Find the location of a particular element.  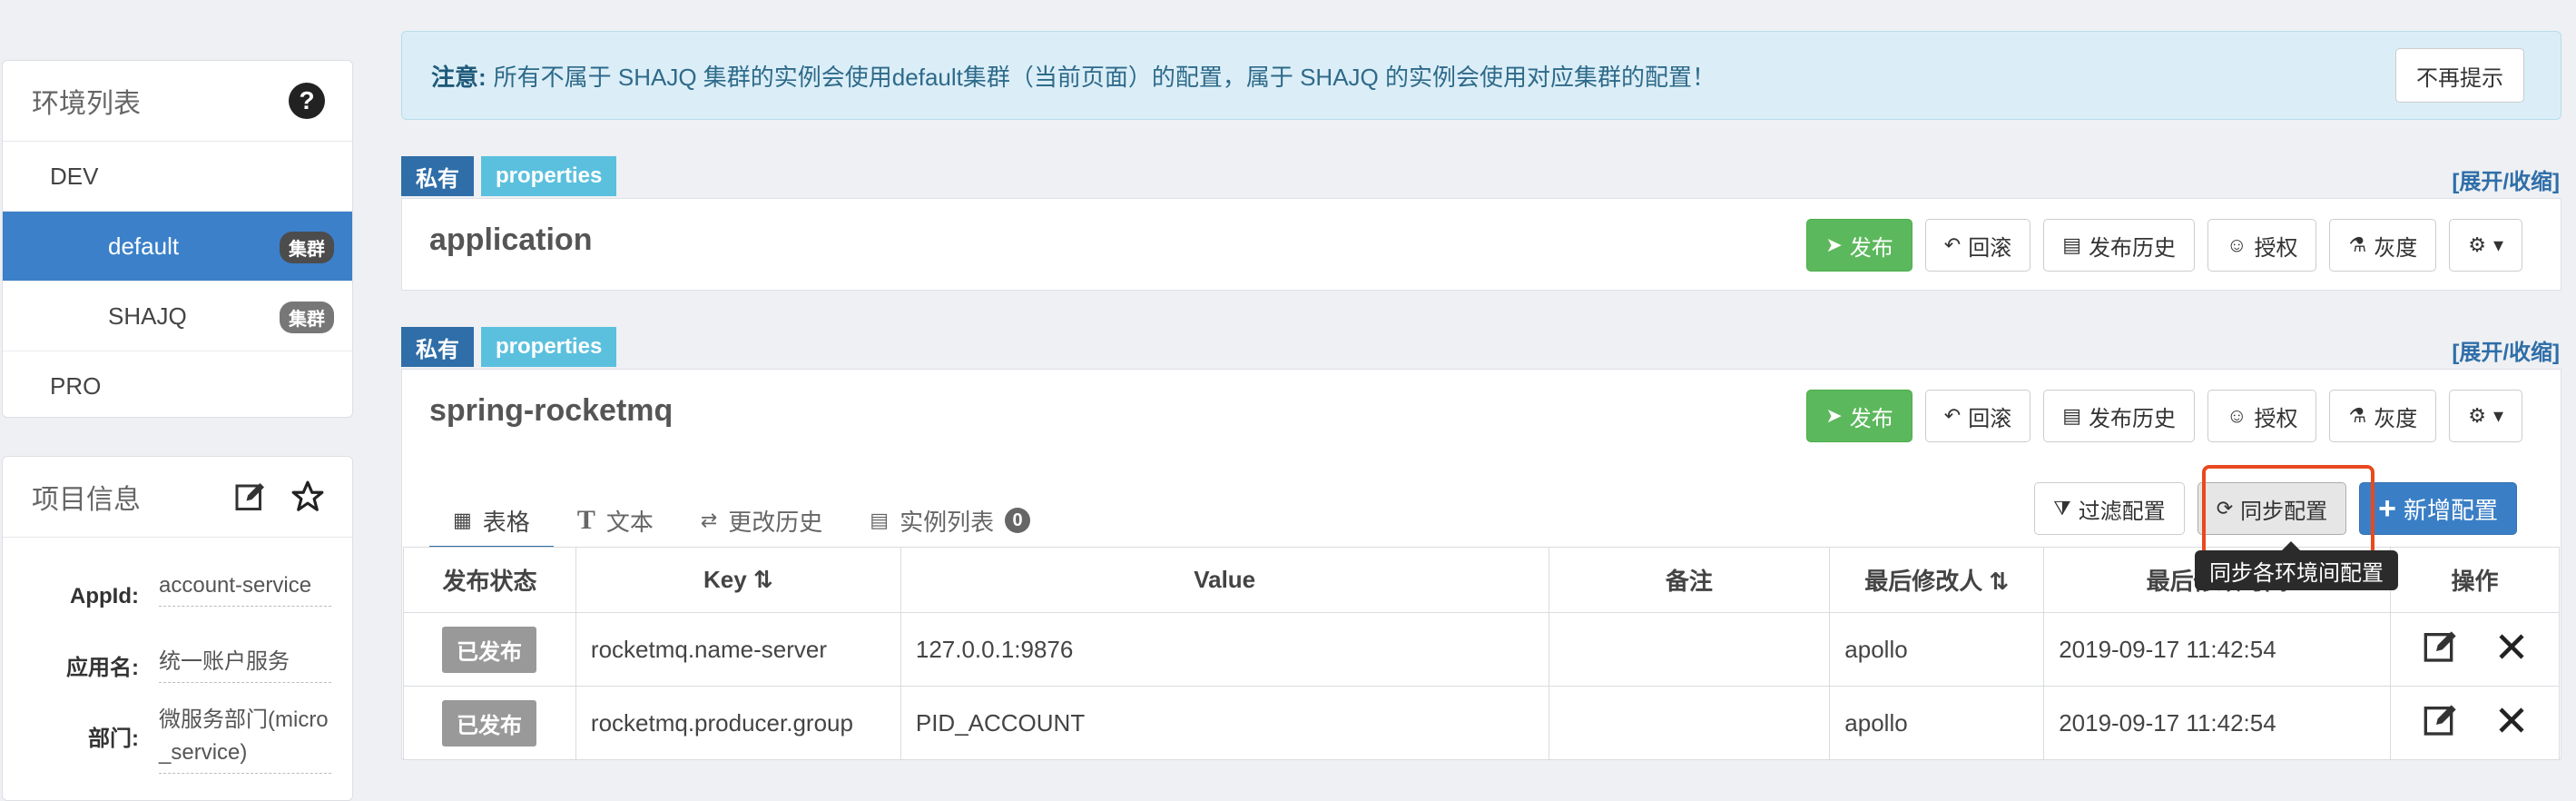

value-cell: PID_ACCOUNT is located at coordinates (1224, 723).